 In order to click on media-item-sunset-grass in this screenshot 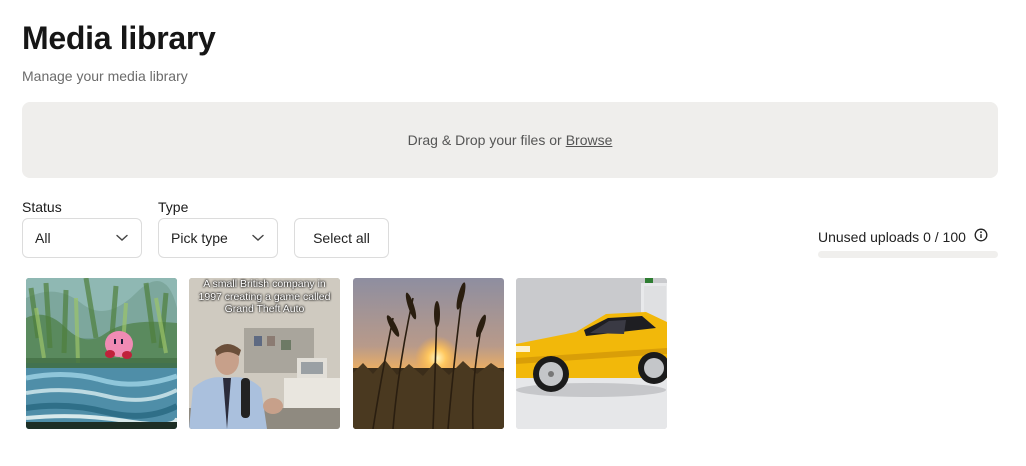, I will do `click(428, 353)`.